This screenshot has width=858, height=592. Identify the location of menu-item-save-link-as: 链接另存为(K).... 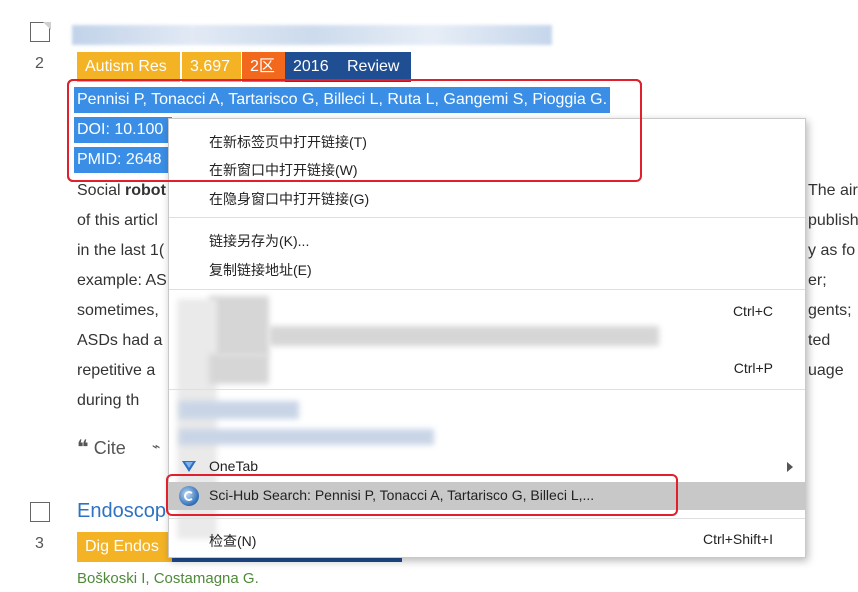
(487, 240).